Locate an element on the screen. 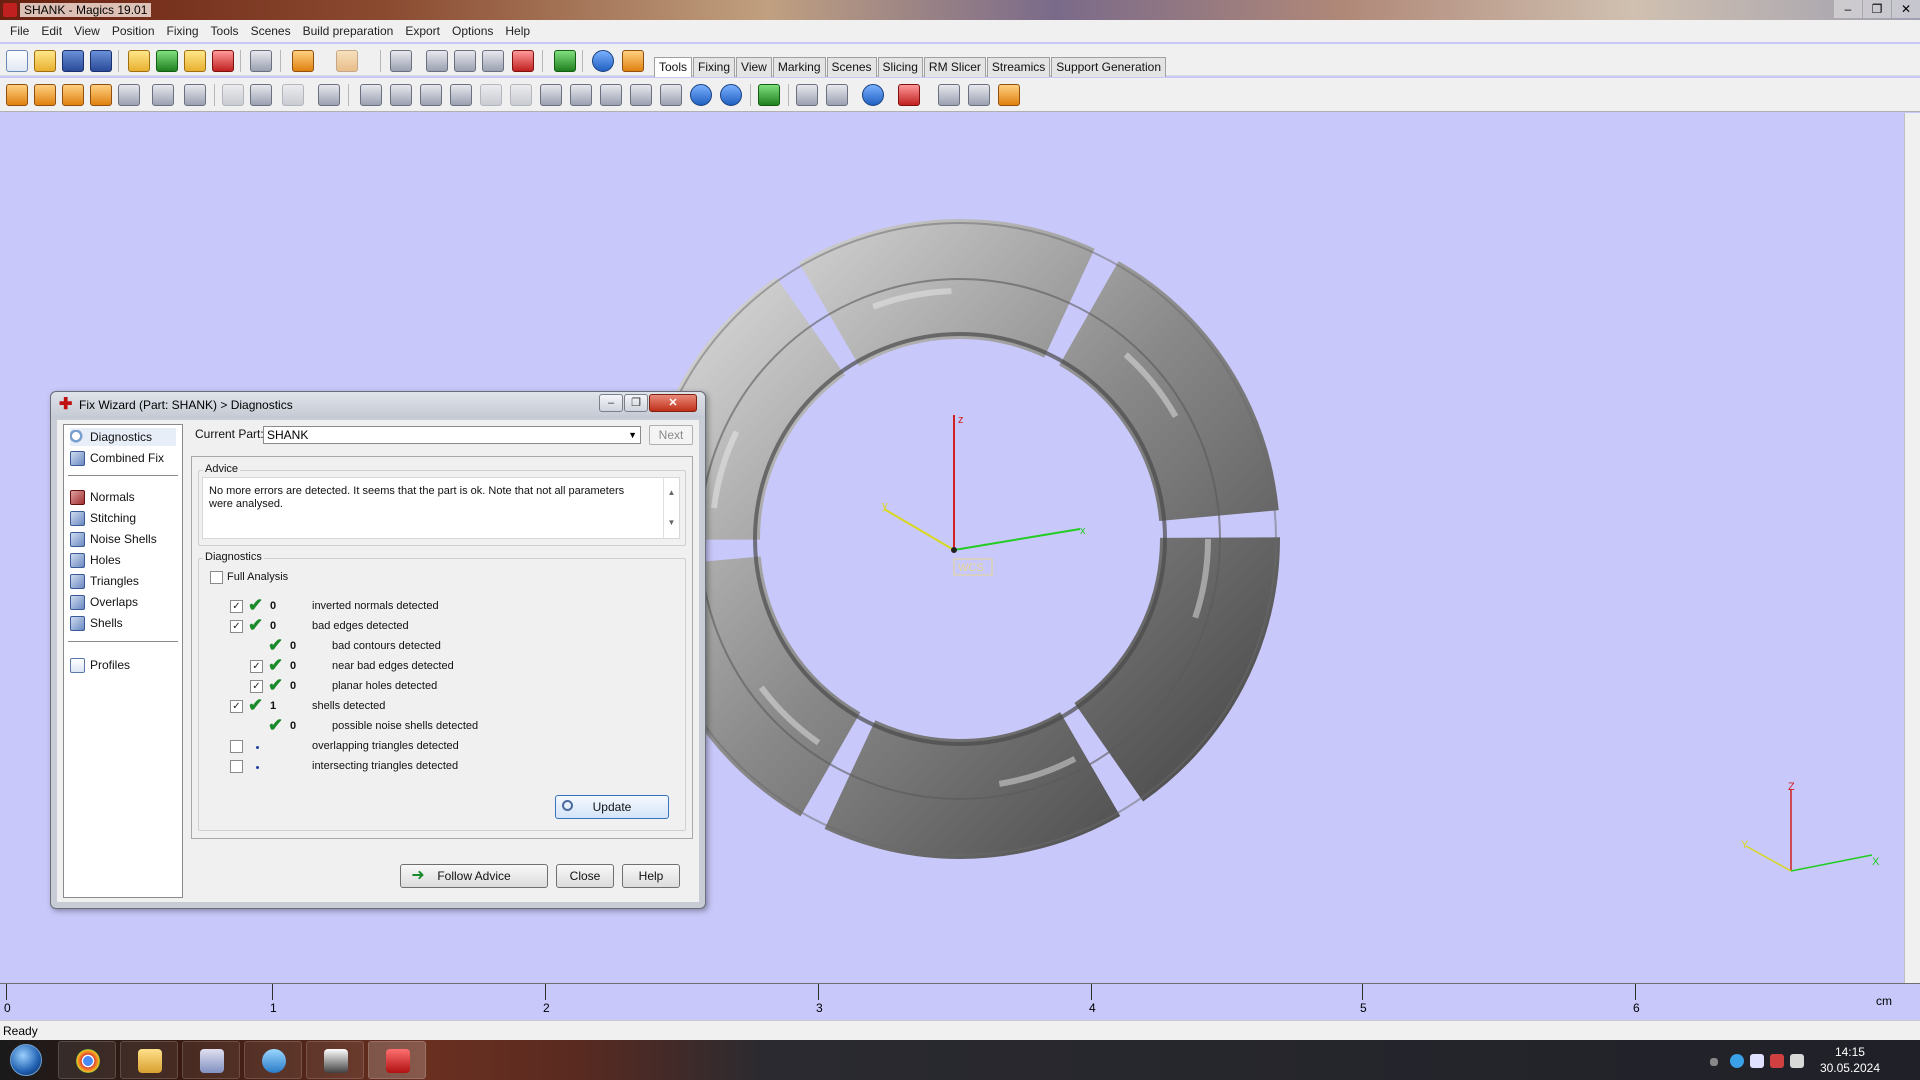 This screenshot has height=1080, width=1920. punch-icon is located at coordinates (491, 95).